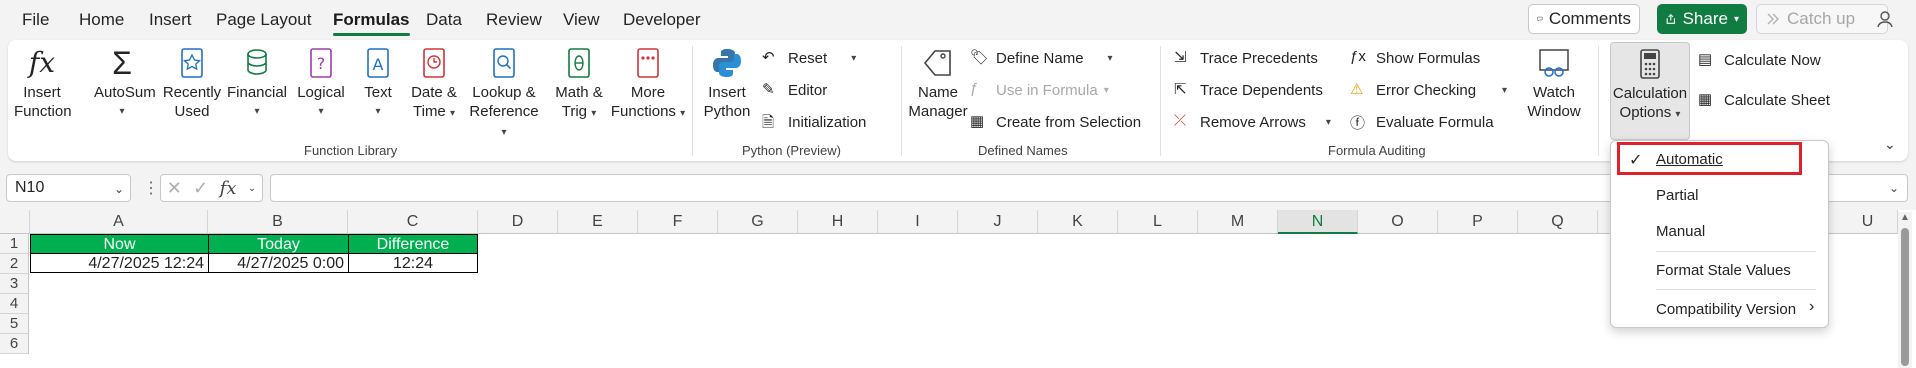  Describe the element at coordinates (758, 222) in the screenshot. I see `column-header-g: G` at that location.